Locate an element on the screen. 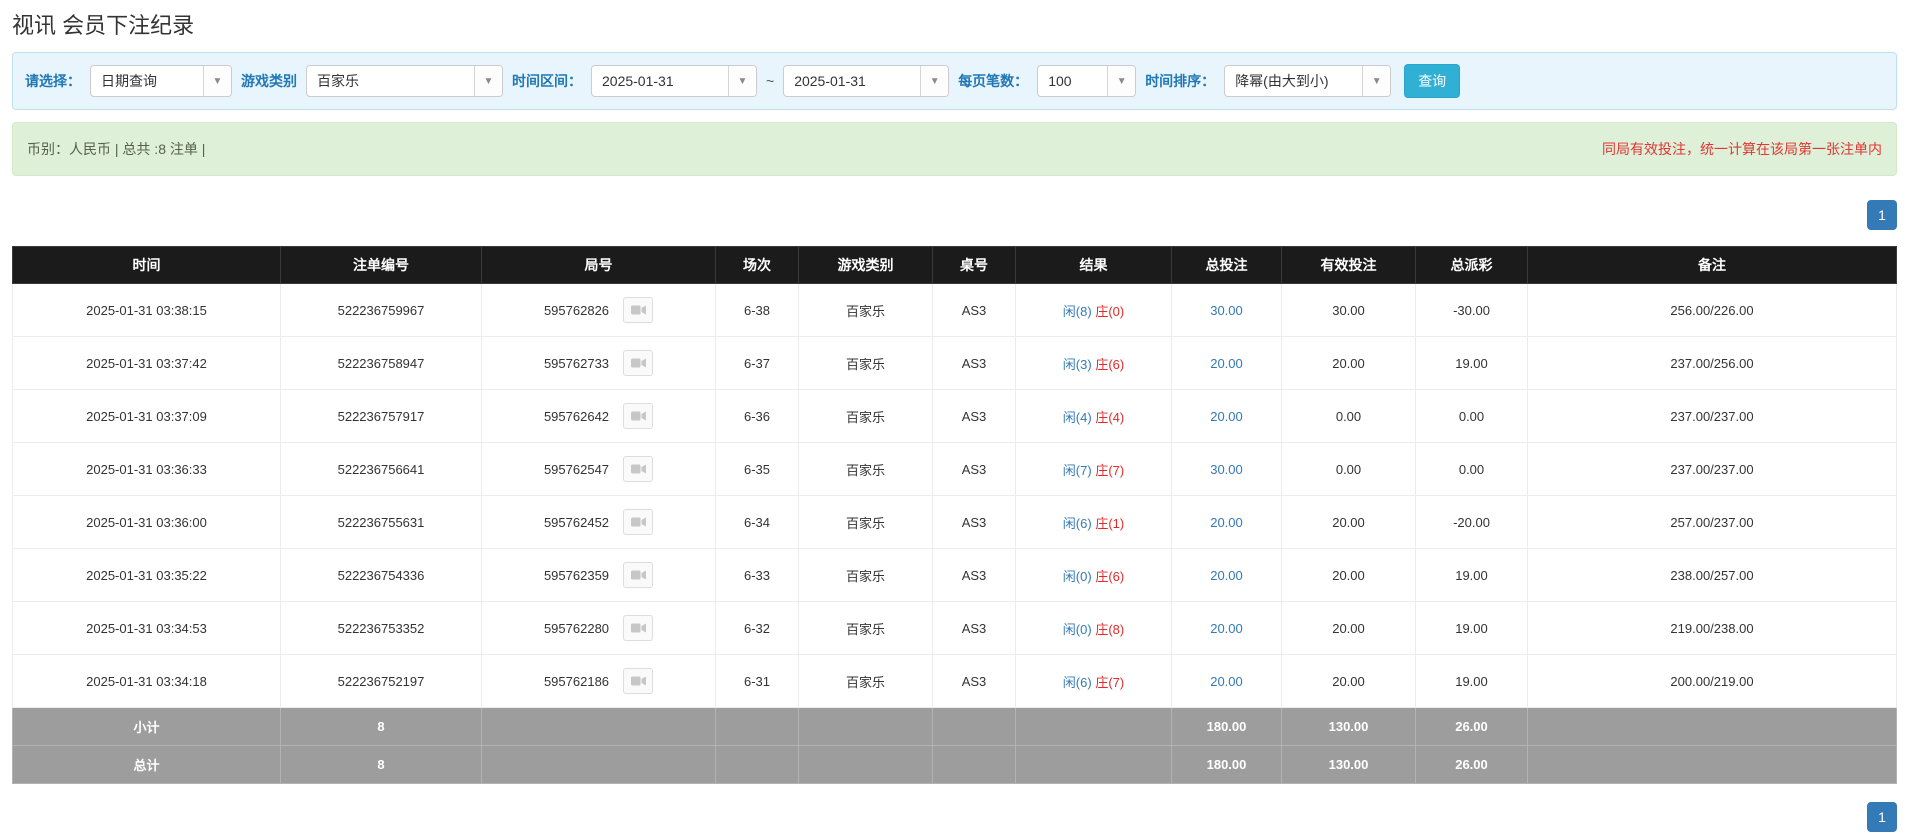 This screenshot has width=1909, height=832. result-player: 闲(3) is located at coordinates (1077, 364).